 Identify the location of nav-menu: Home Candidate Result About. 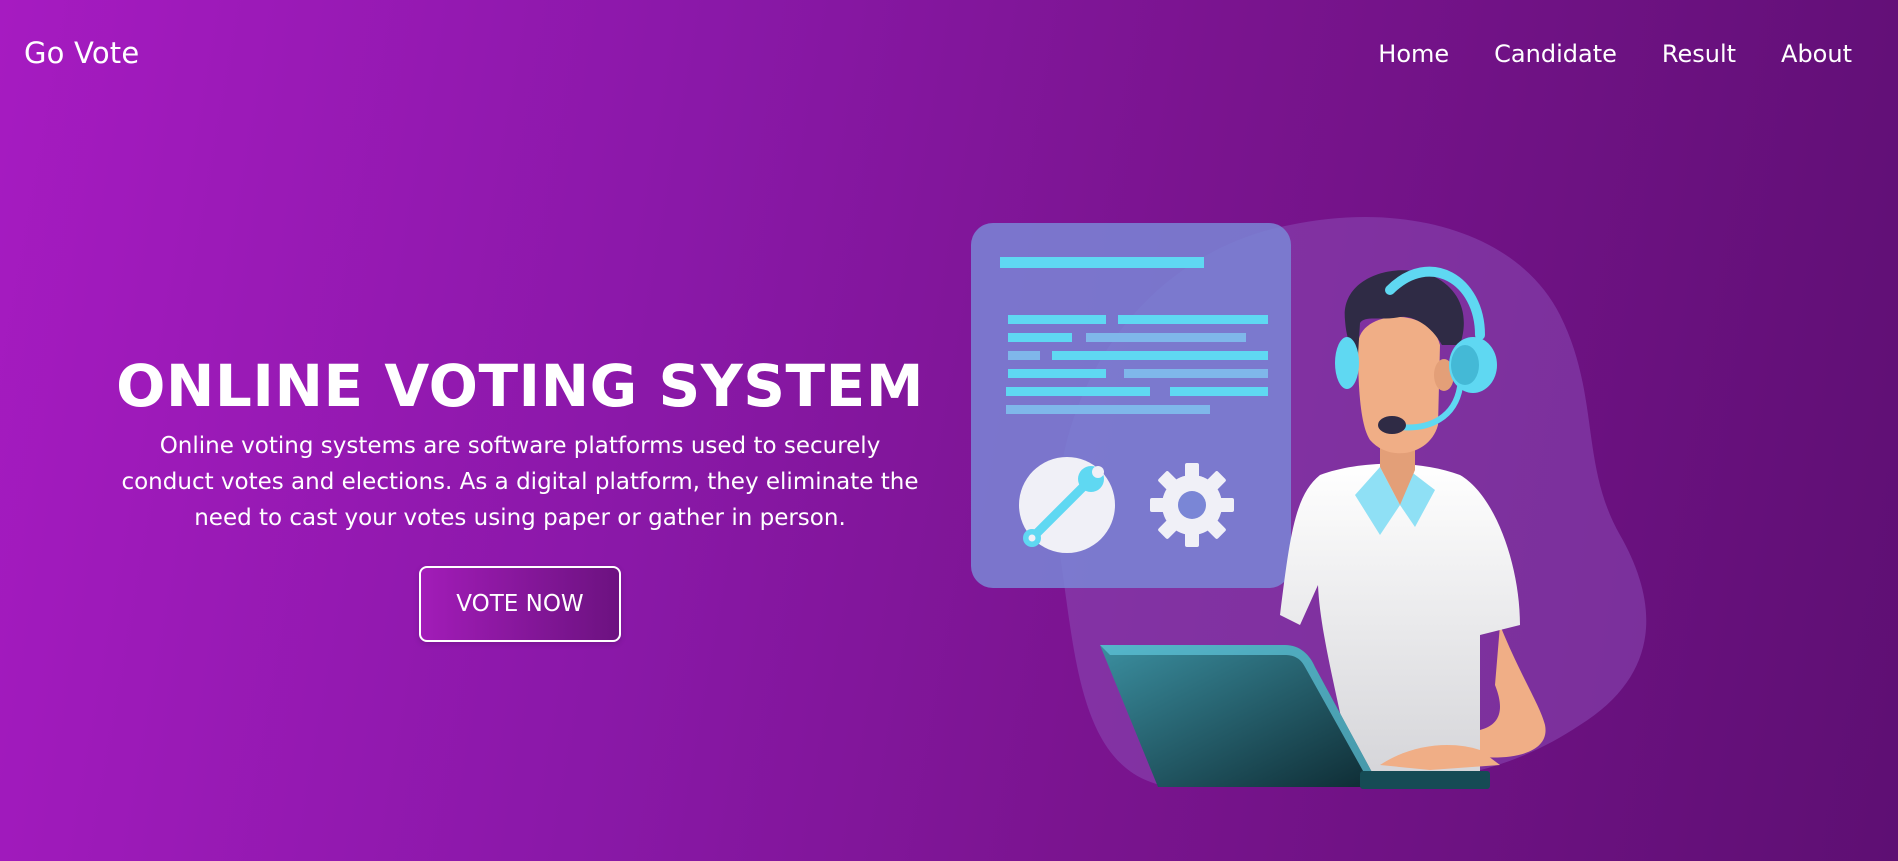
(1615, 54).